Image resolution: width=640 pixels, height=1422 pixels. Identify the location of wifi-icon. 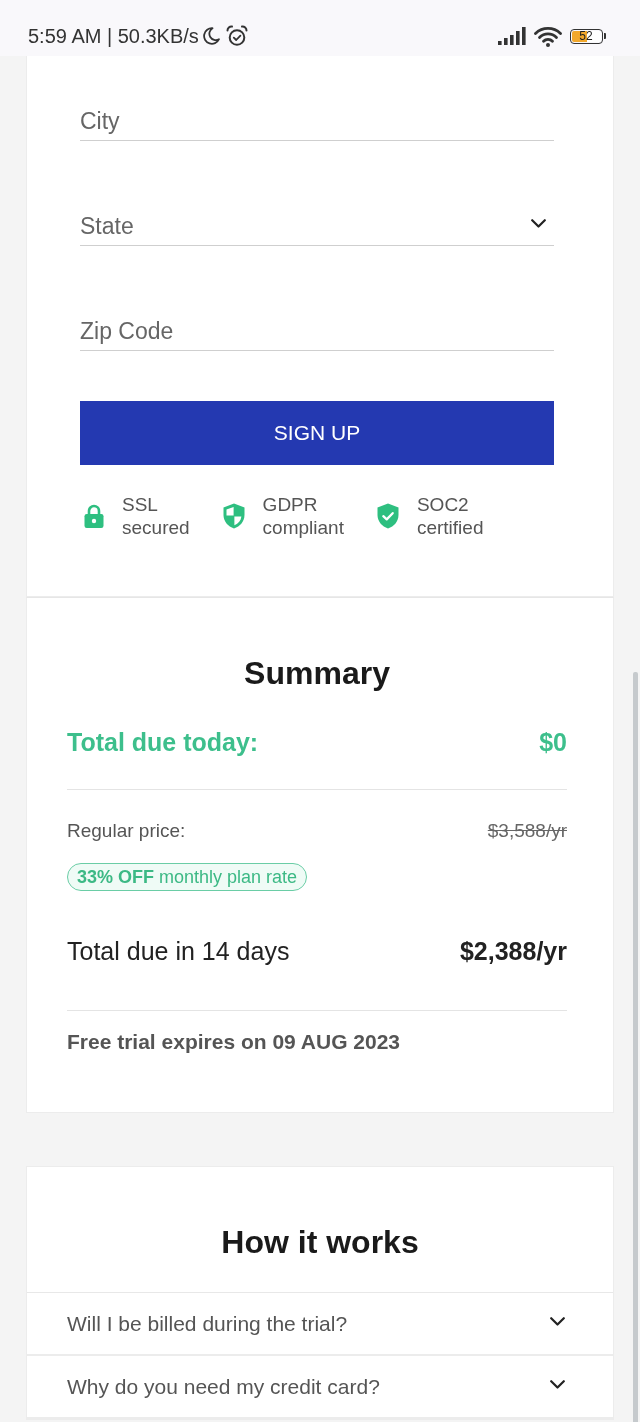
(547, 36).